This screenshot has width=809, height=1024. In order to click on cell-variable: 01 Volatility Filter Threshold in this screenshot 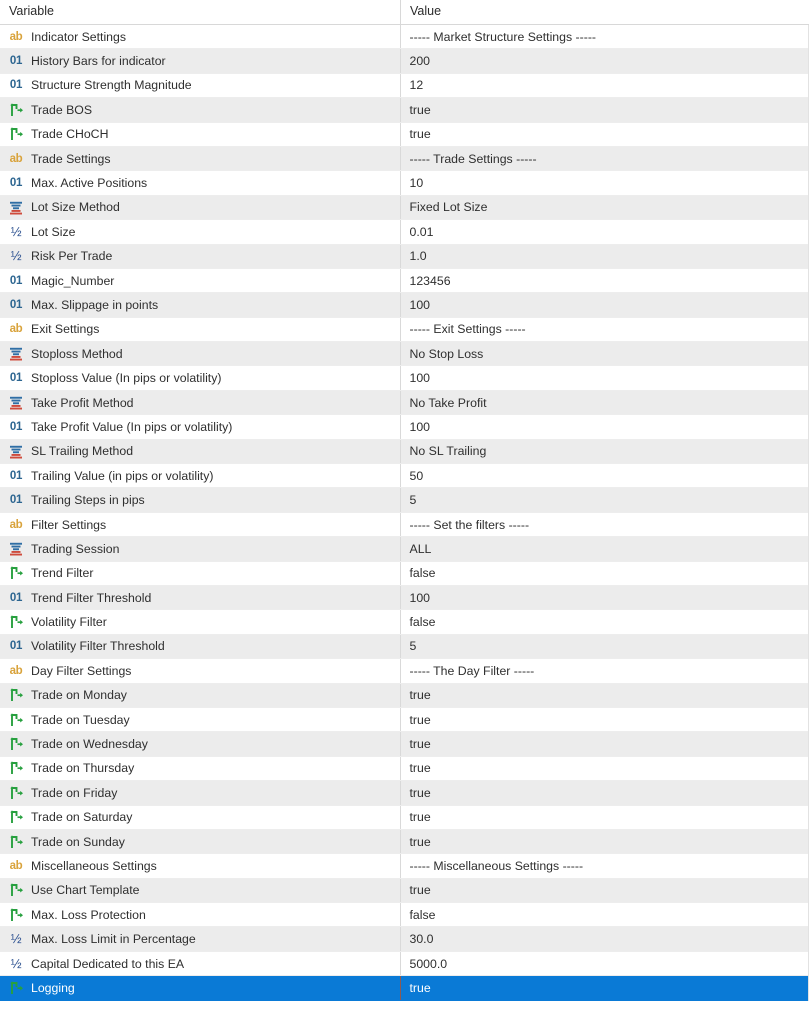, I will do `click(200, 646)`.